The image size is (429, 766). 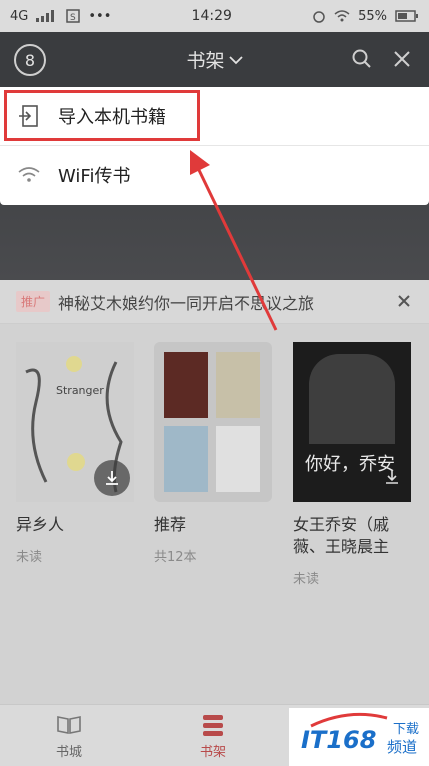 I want to click on wifi-icon, so click(x=29, y=174).